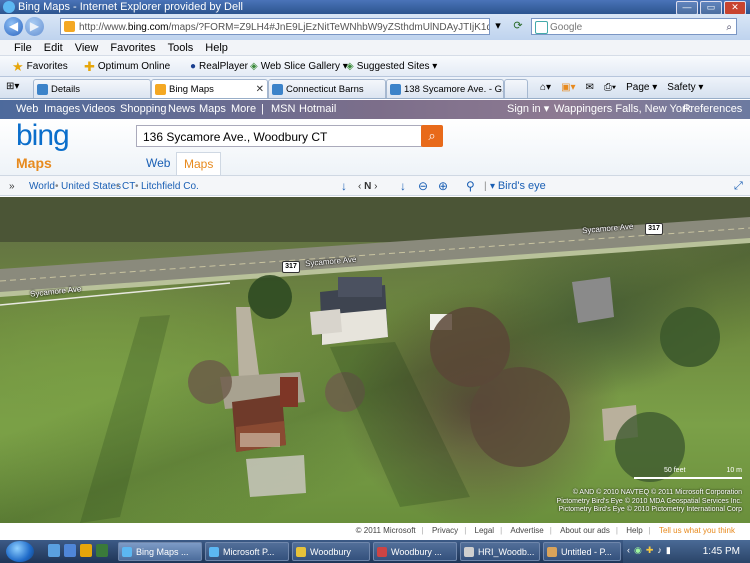  What do you see at coordinates (712, 109) in the screenshot?
I see `preferences-link: Preferences` at bounding box center [712, 109].